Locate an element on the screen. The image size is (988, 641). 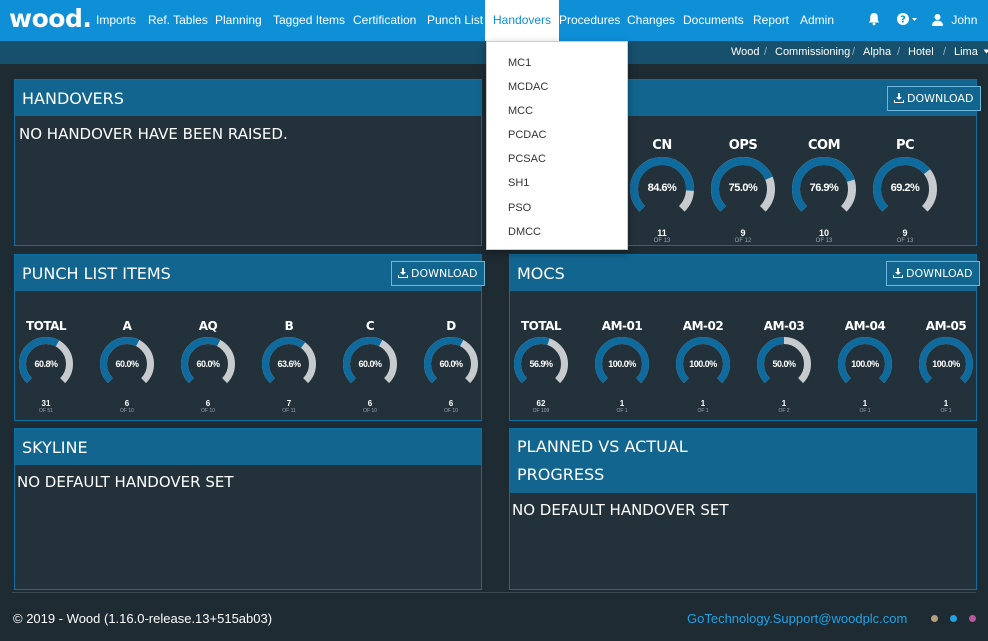
gauge-label: C is located at coordinates (370, 326).